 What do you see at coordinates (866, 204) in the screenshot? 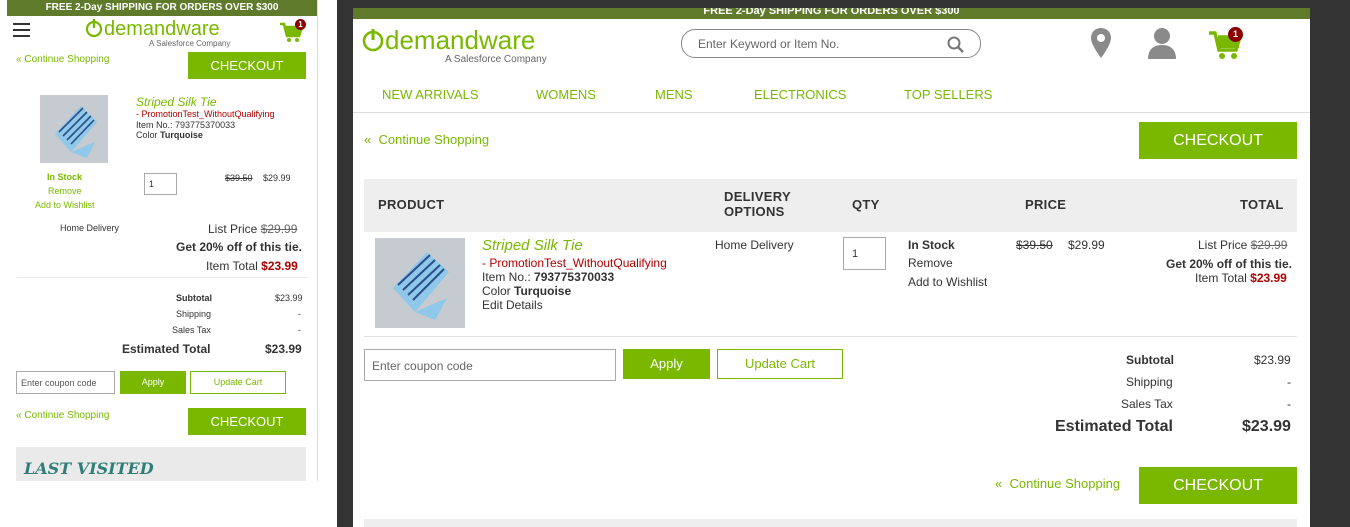
I see `header-qty: QTY` at bounding box center [866, 204].